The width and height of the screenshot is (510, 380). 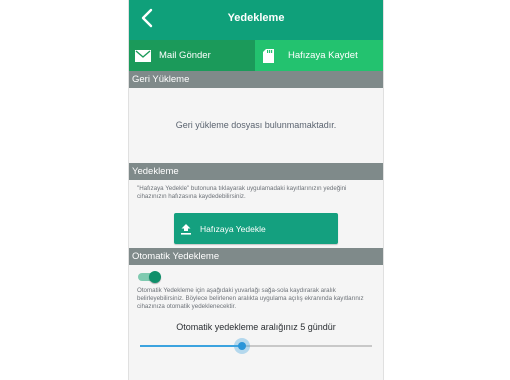 What do you see at coordinates (323, 55) in the screenshot?
I see `save-to-memory-label: Hafızaya Kaydet` at bounding box center [323, 55].